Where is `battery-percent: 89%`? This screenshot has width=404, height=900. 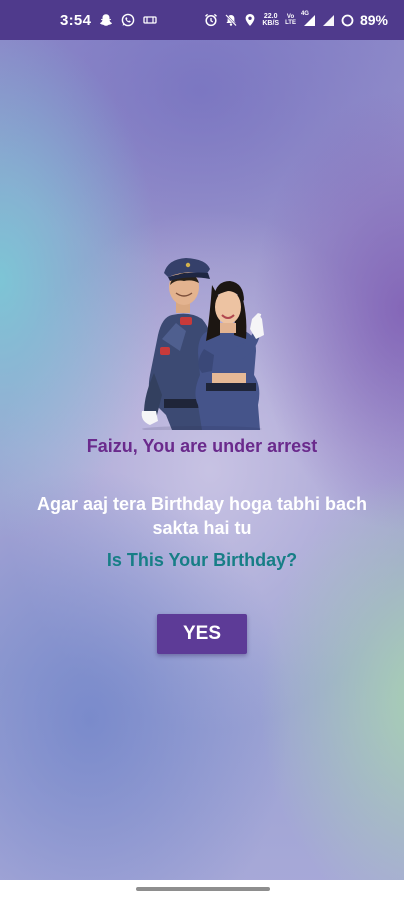 battery-percent: 89% is located at coordinates (373, 20).